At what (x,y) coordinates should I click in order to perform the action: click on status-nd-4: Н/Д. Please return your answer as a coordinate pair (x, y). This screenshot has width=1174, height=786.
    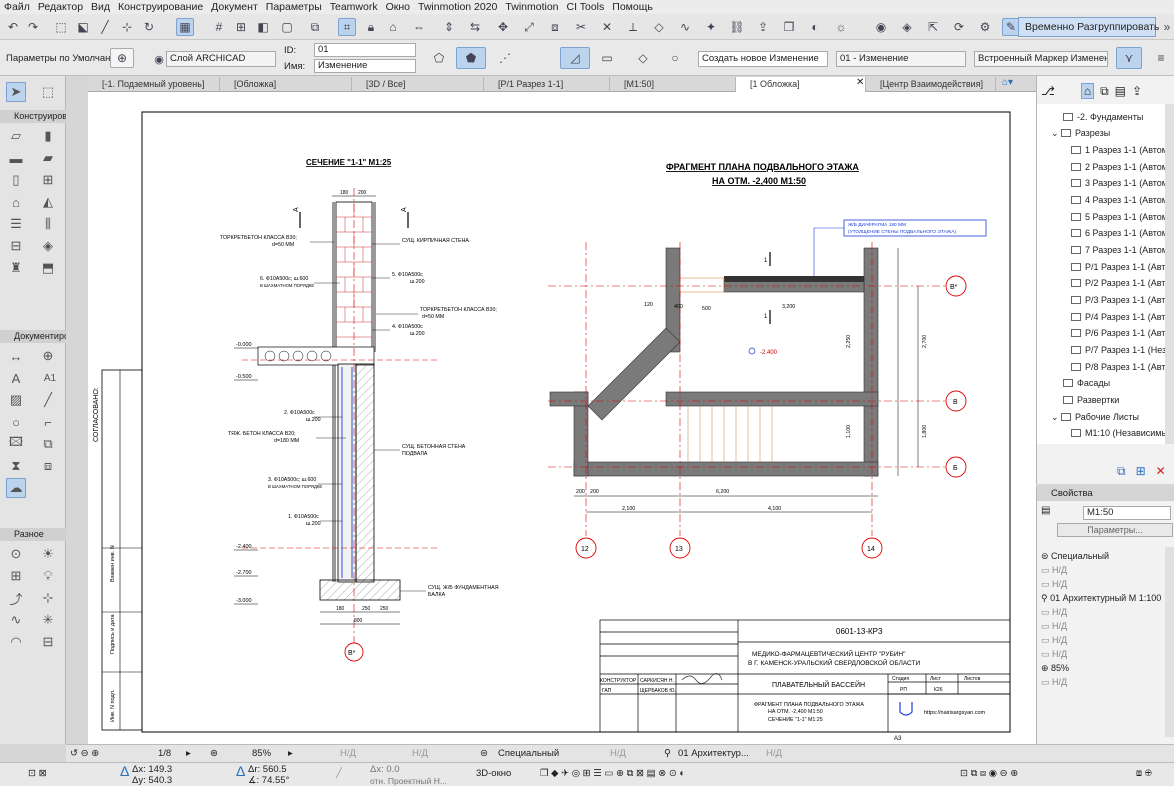
    Looking at the image, I should click on (774, 754).